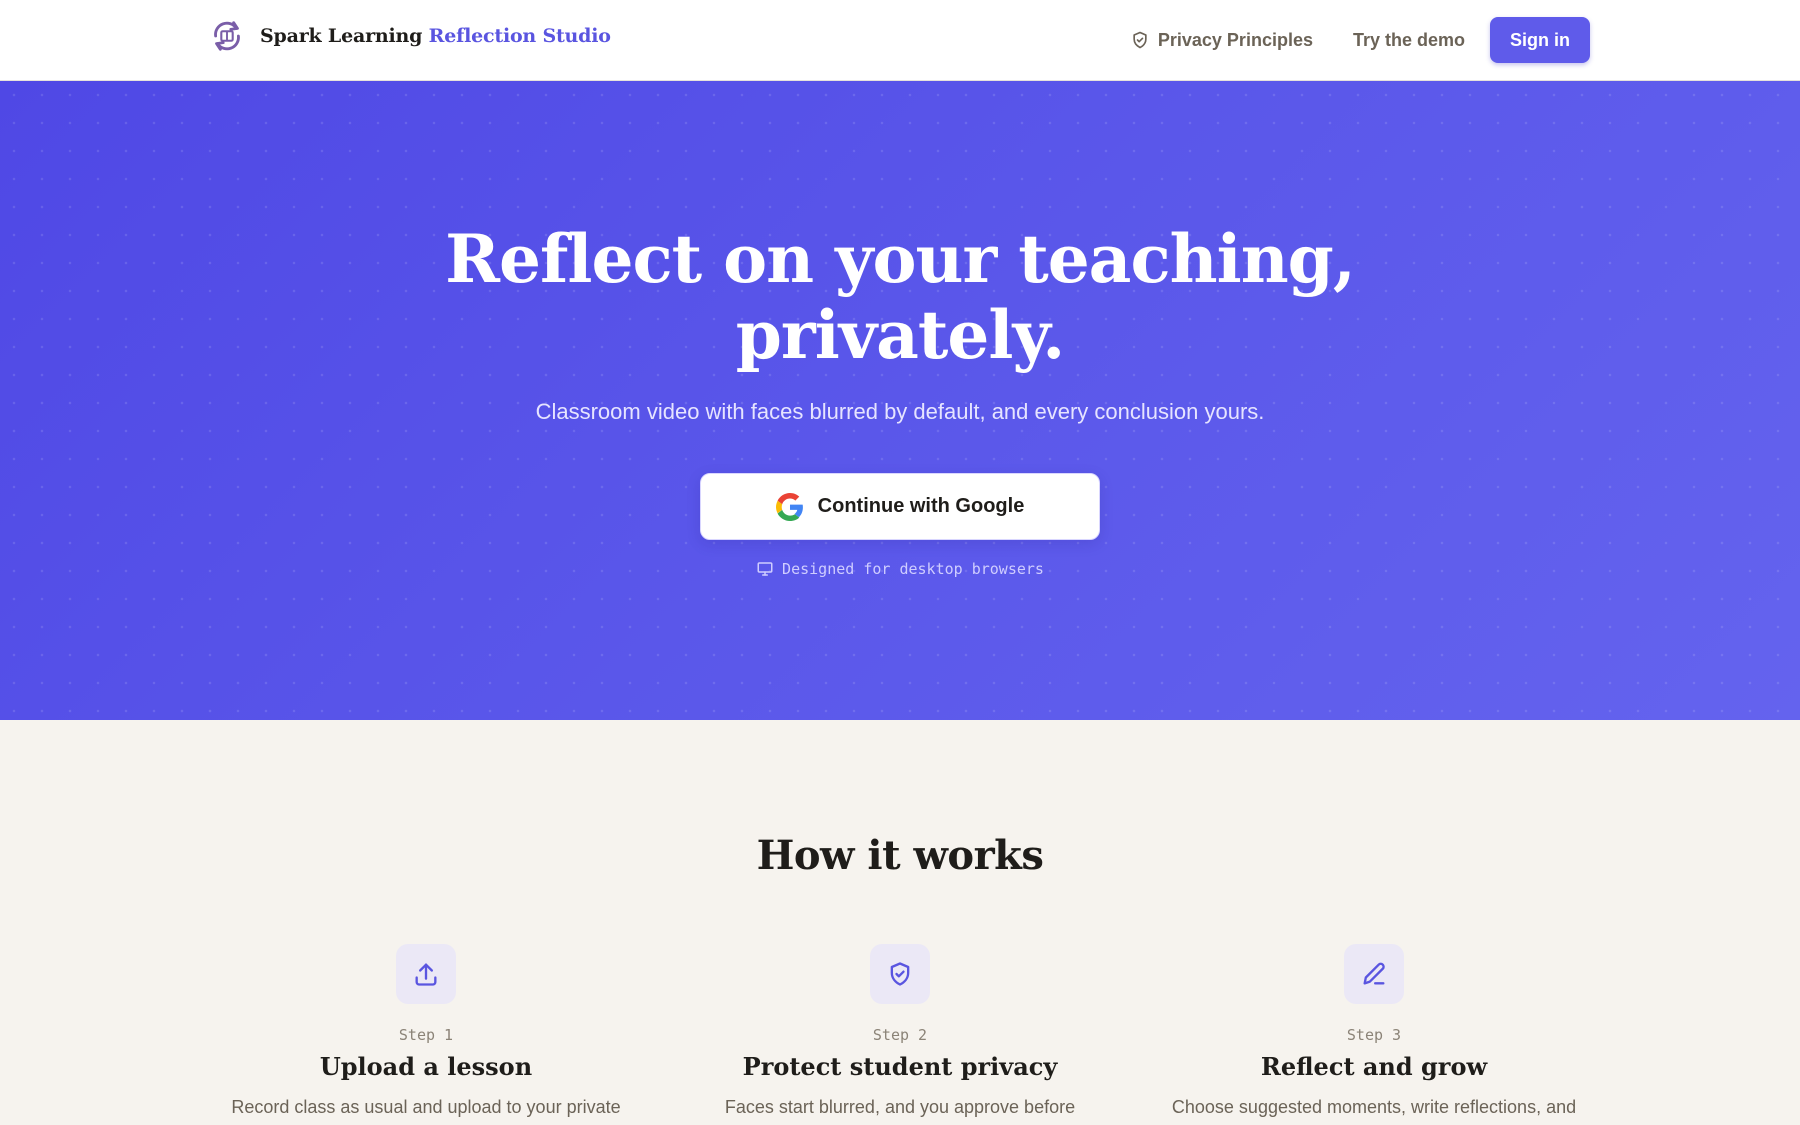 The height and width of the screenshot is (1125, 1800). Describe the element at coordinates (900, 259) in the screenshot. I see `hero-title-line-1: Reflect on your teaching,` at that location.